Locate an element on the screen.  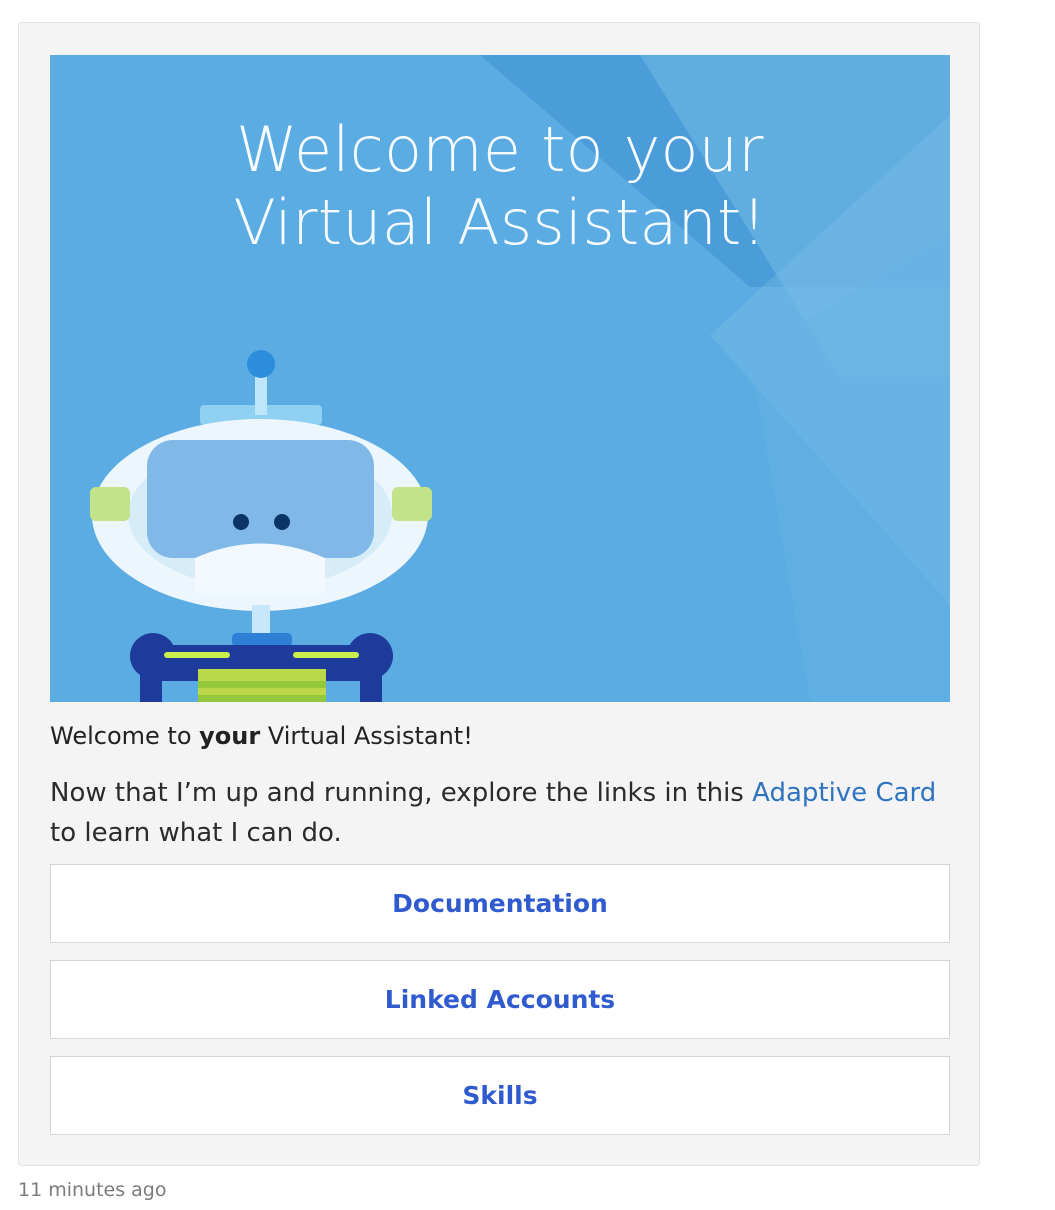
card-title-suffix: Virtual Assistant! is located at coordinates (366, 736).